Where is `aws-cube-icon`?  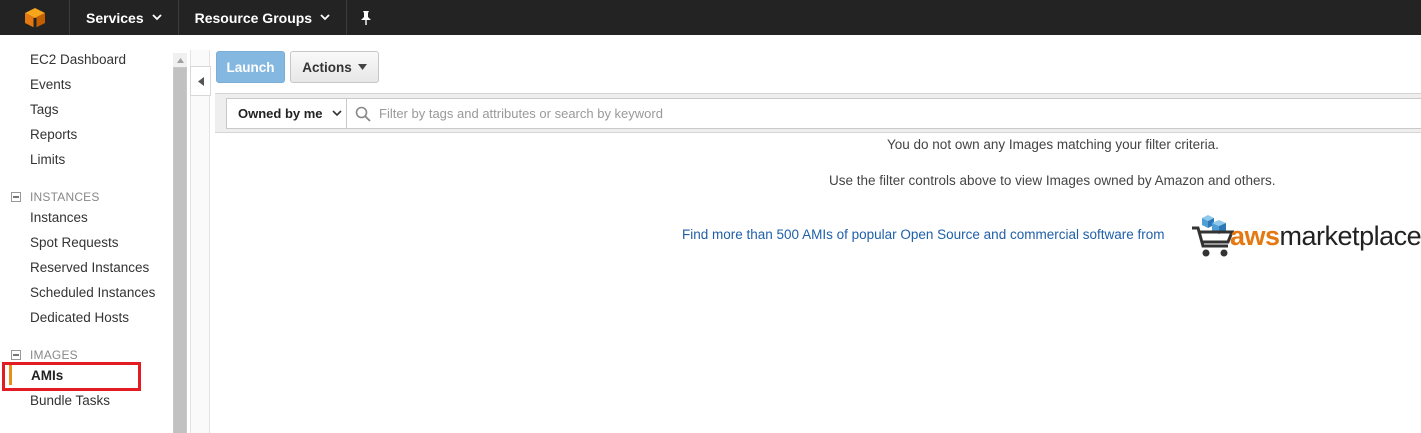 aws-cube-icon is located at coordinates (34, 17).